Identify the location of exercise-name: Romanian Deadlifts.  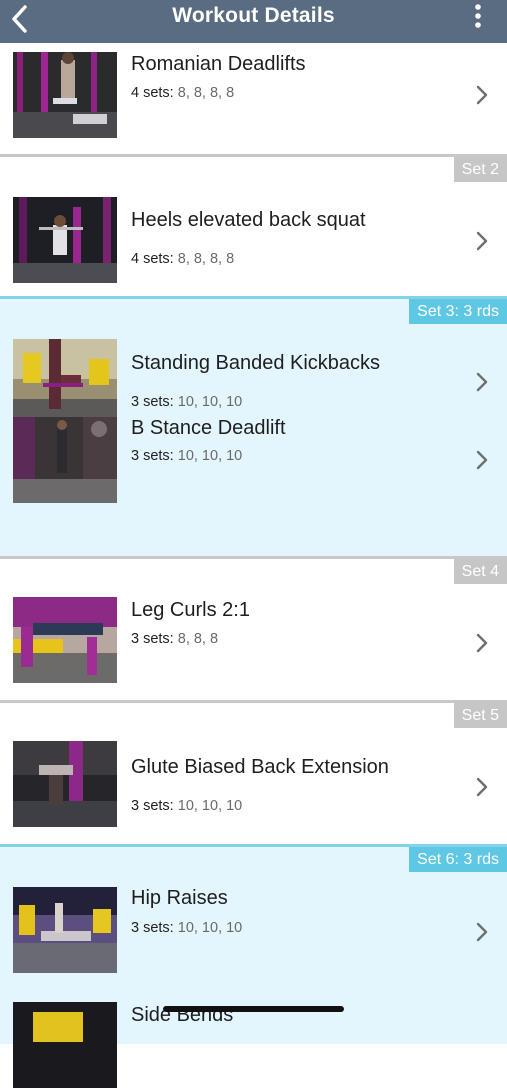
(218, 64).